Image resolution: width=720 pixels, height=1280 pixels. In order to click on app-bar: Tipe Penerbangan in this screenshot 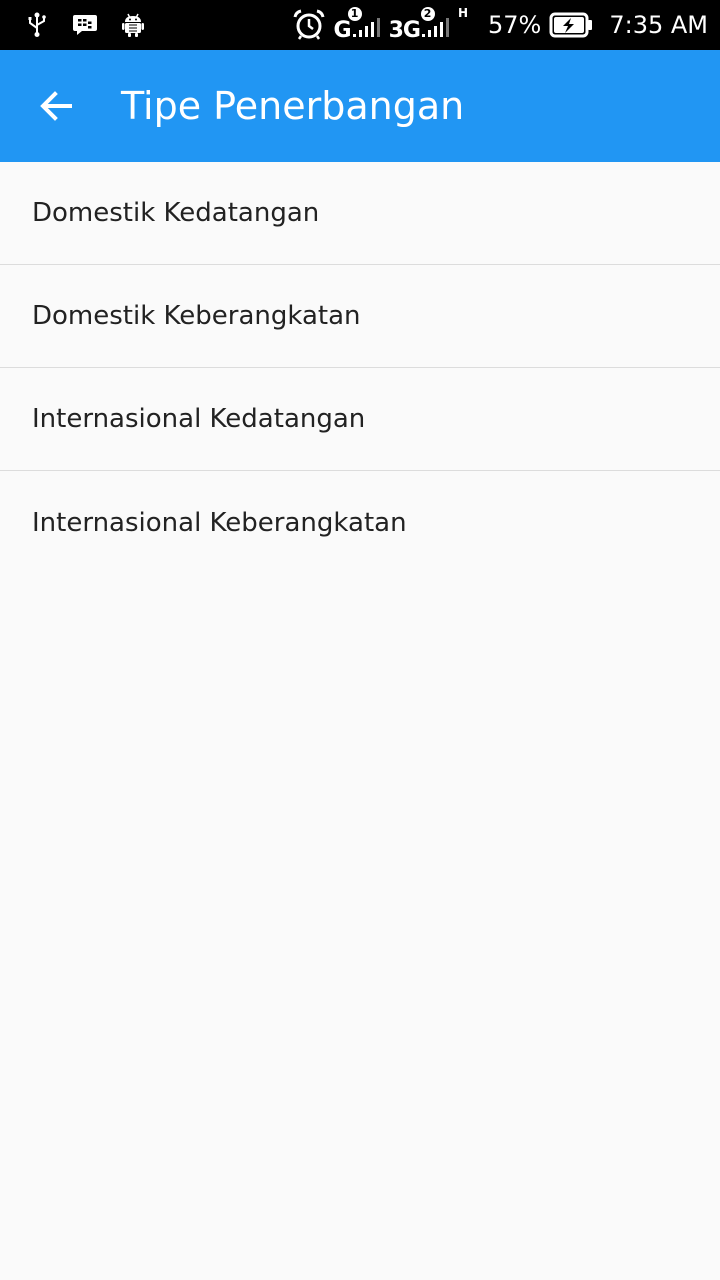, I will do `click(360, 106)`.